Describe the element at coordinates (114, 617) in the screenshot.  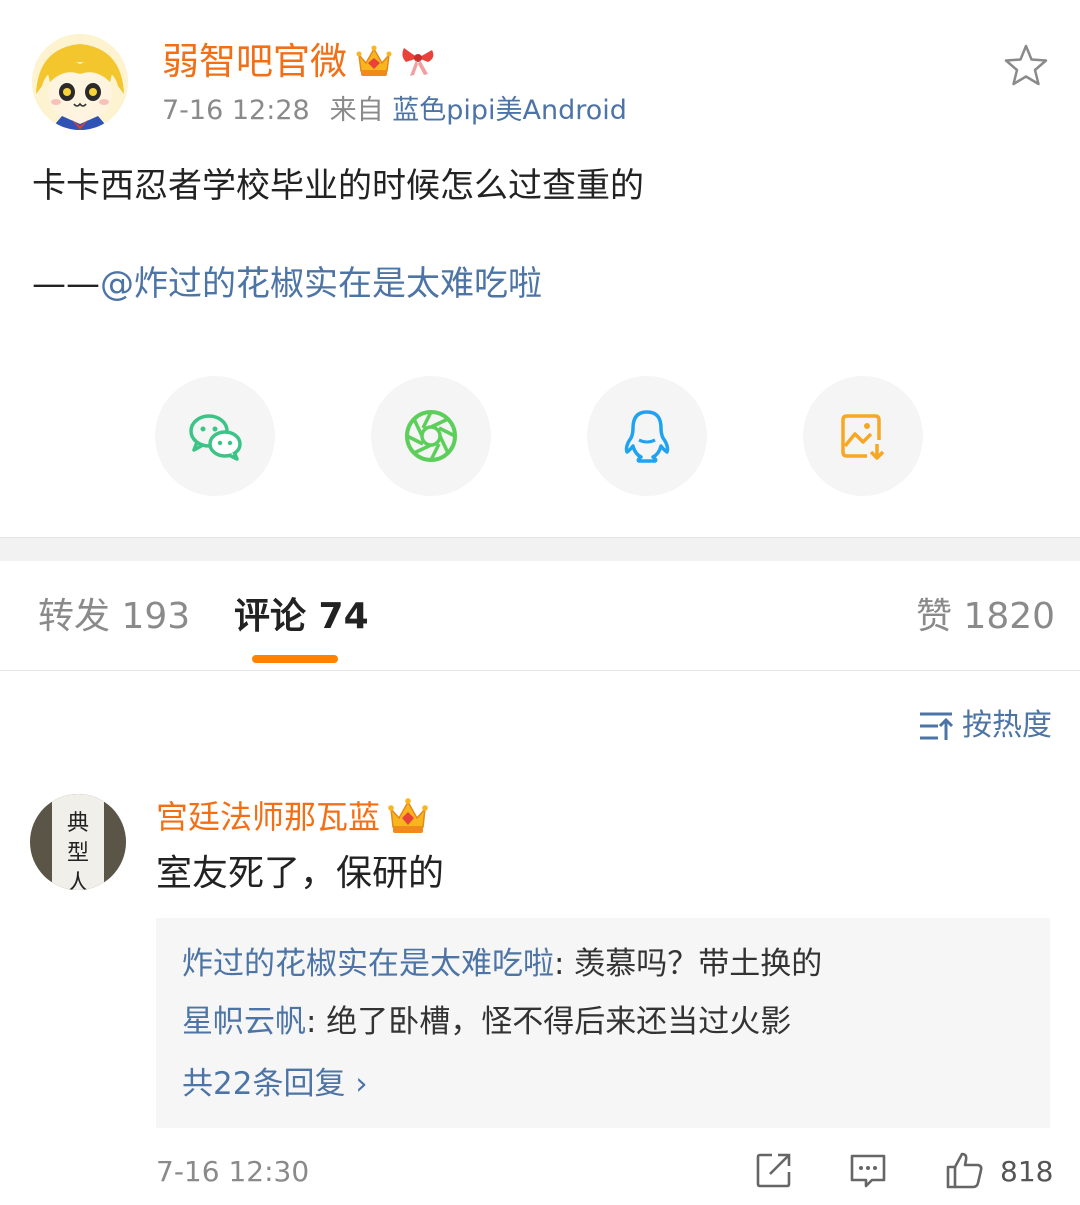
I see `tab-reposts: 转发 193` at that location.